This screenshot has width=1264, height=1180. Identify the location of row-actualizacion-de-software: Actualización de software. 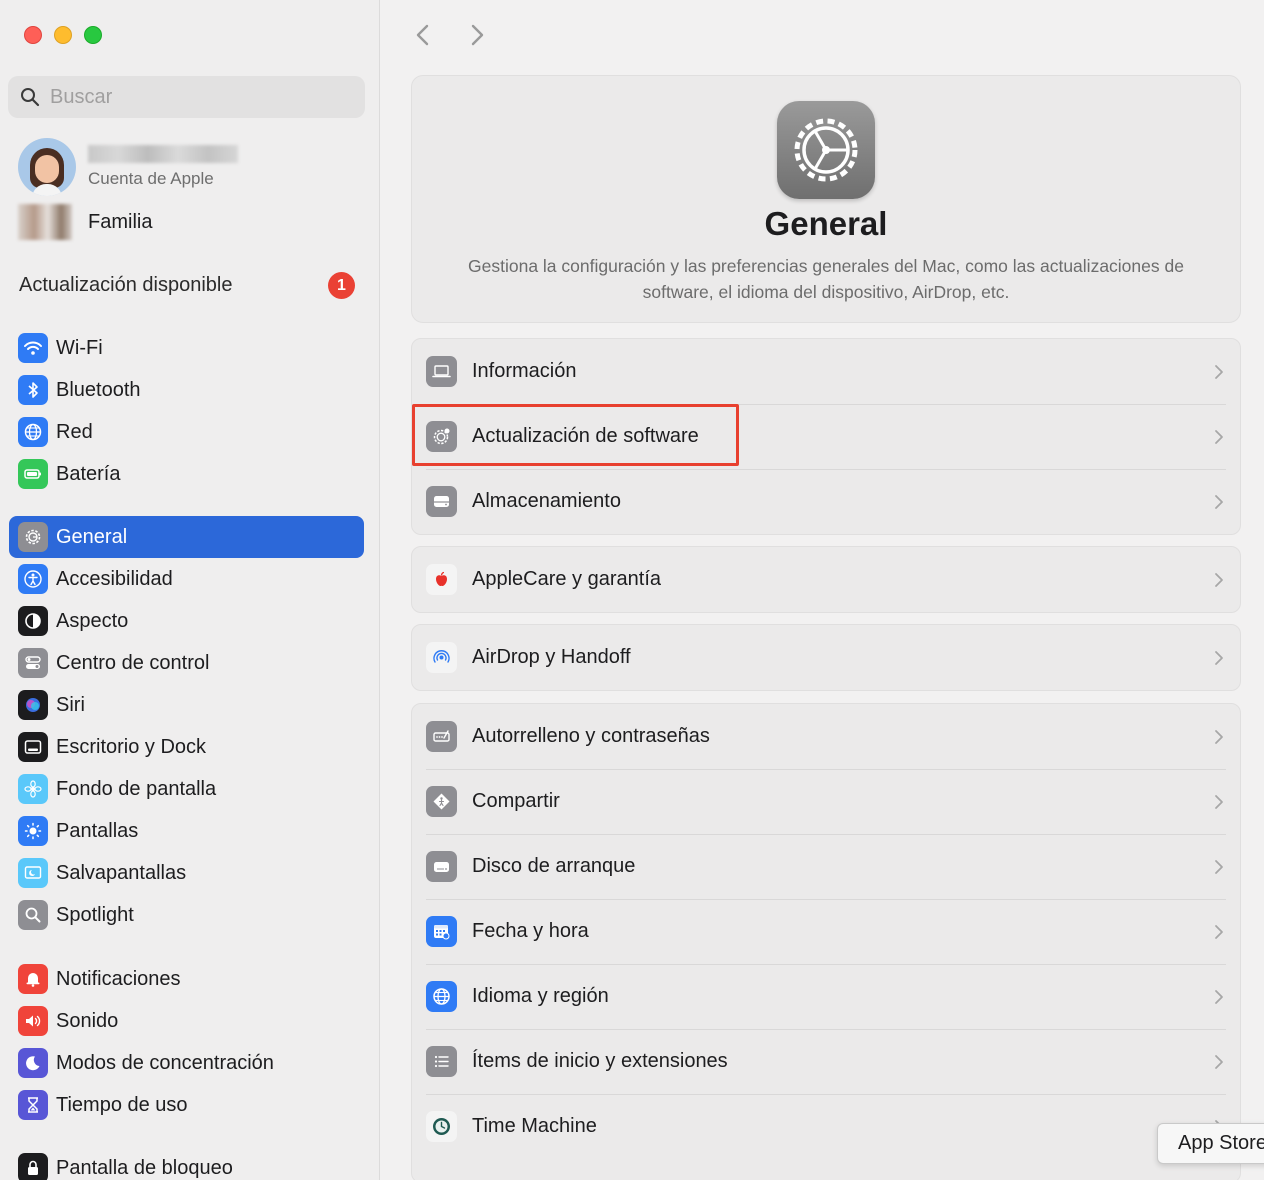
(826, 436).